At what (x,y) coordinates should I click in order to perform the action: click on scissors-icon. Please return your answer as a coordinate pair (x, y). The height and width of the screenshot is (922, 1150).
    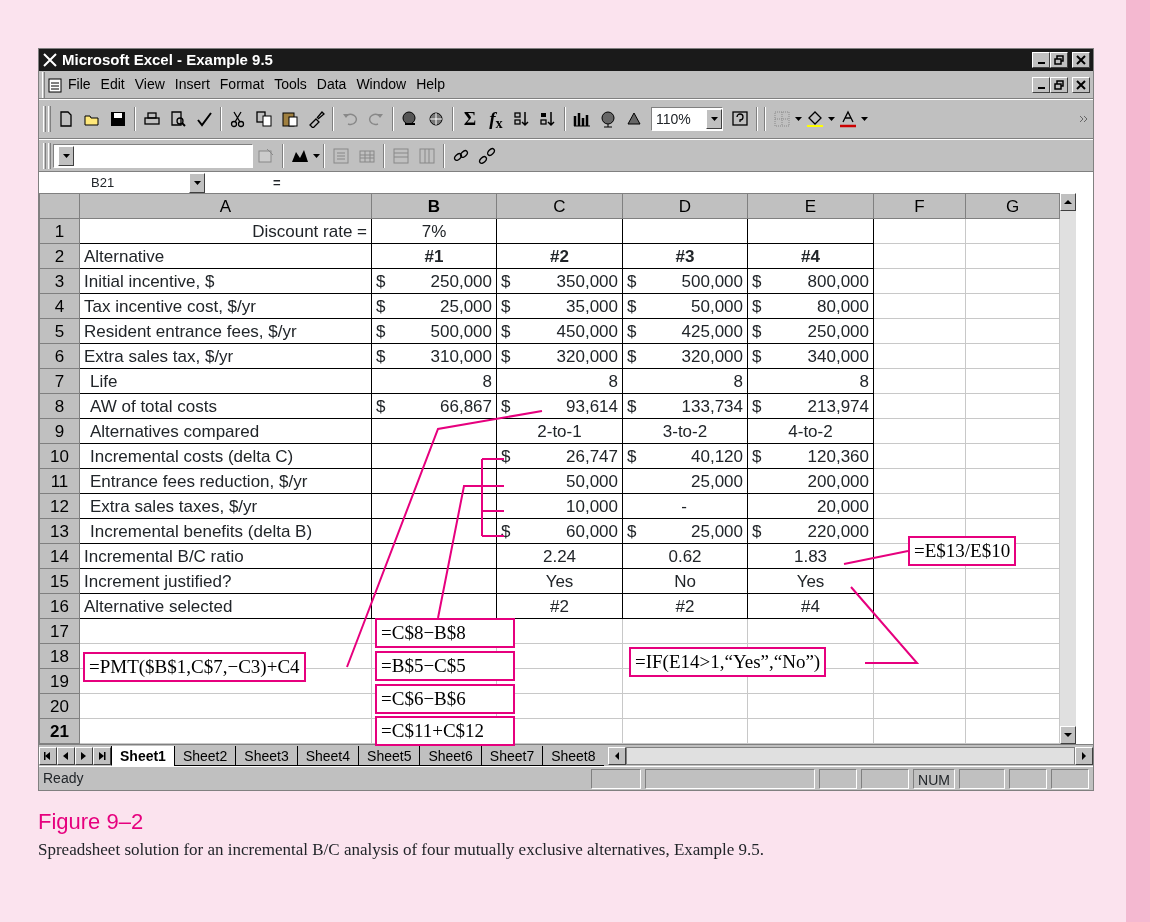
    Looking at the image, I should click on (238, 119).